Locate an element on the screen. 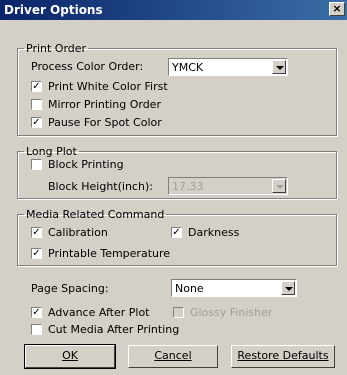 This screenshot has width=347, height=375. block-height-label: Block Height(inch): is located at coordinates (100, 186).